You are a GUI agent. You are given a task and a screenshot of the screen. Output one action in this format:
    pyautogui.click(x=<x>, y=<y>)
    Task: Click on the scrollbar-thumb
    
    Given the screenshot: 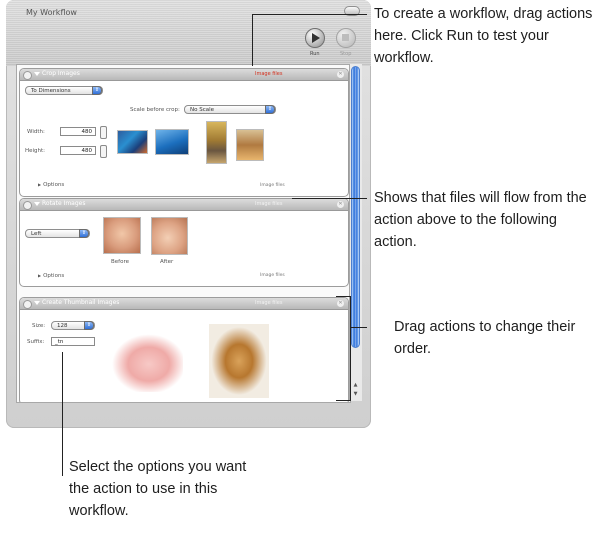 What is the action you would take?
    pyautogui.click(x=355, y=207)
    